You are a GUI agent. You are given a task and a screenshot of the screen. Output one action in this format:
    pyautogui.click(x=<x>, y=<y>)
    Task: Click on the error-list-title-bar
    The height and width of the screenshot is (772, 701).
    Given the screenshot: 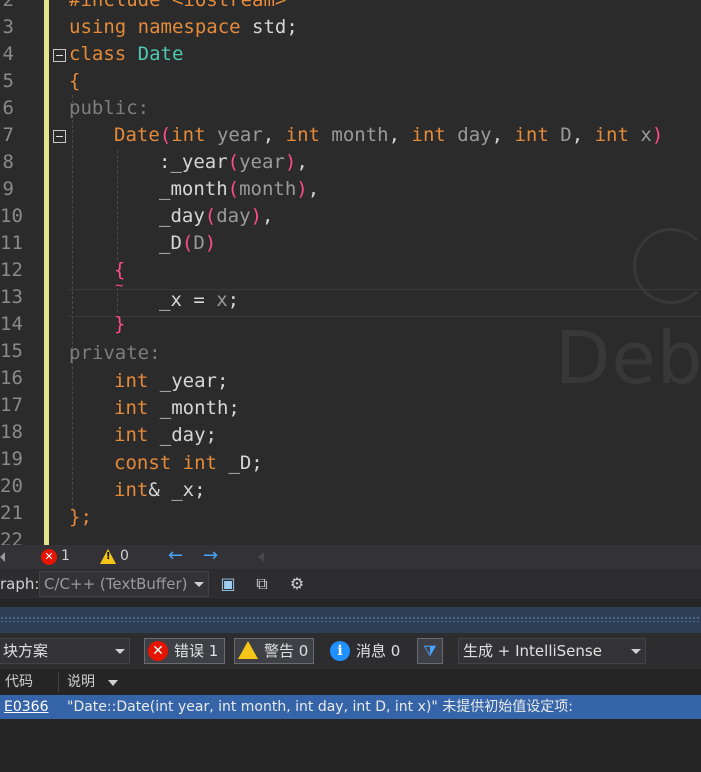 What is the action you would take?
    pyautogui.click(x=350, y=620)
    